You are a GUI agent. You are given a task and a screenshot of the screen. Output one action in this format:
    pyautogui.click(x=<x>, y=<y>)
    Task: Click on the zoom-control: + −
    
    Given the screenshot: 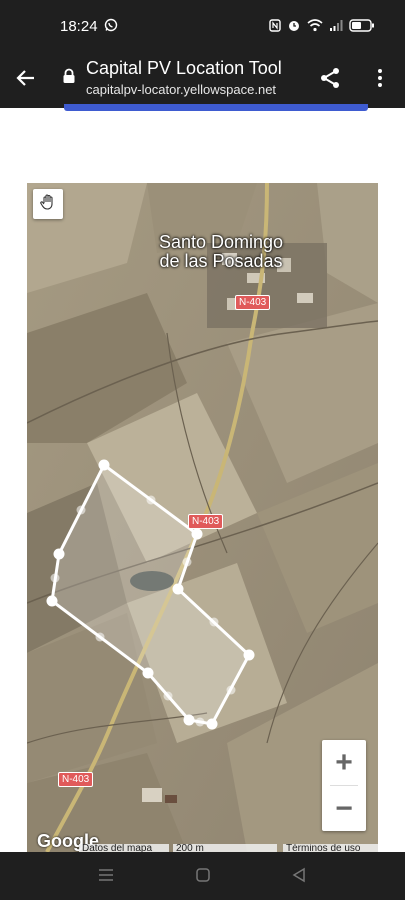 What is the action you would take?
    pyautogui.click(x=344, y=785)
    